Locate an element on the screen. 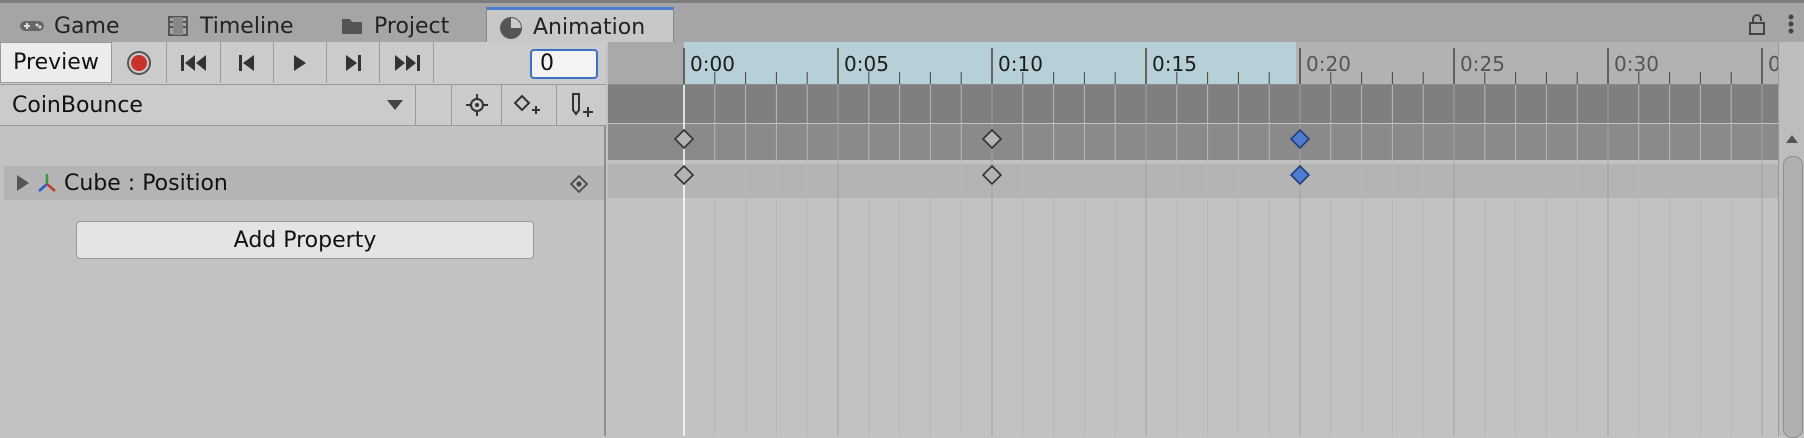 This screenshot has height=438, width=1804. next-keyframe-button is located at coordinates (353, 62).